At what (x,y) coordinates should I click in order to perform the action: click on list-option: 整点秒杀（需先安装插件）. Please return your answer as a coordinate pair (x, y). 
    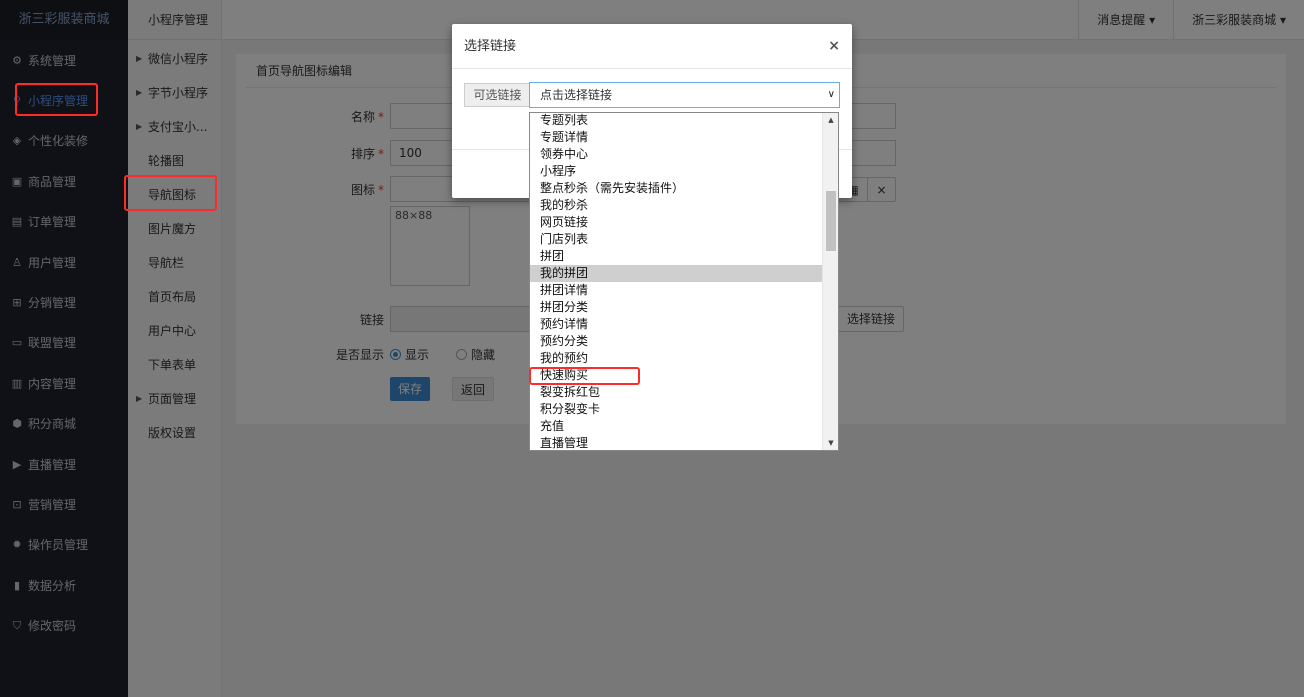
    Looking at the image, I should click on (676, 188).